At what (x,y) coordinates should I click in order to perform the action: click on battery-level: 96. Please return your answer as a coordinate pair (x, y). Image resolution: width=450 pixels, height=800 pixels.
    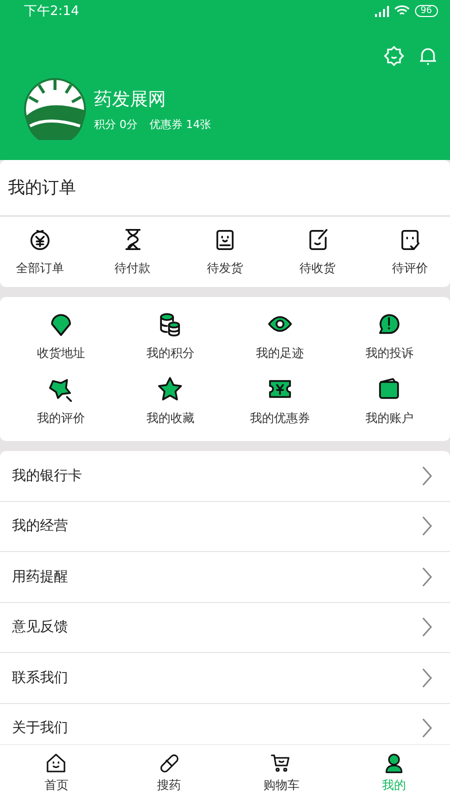
    Looking at the image, I should click on (426, 11).